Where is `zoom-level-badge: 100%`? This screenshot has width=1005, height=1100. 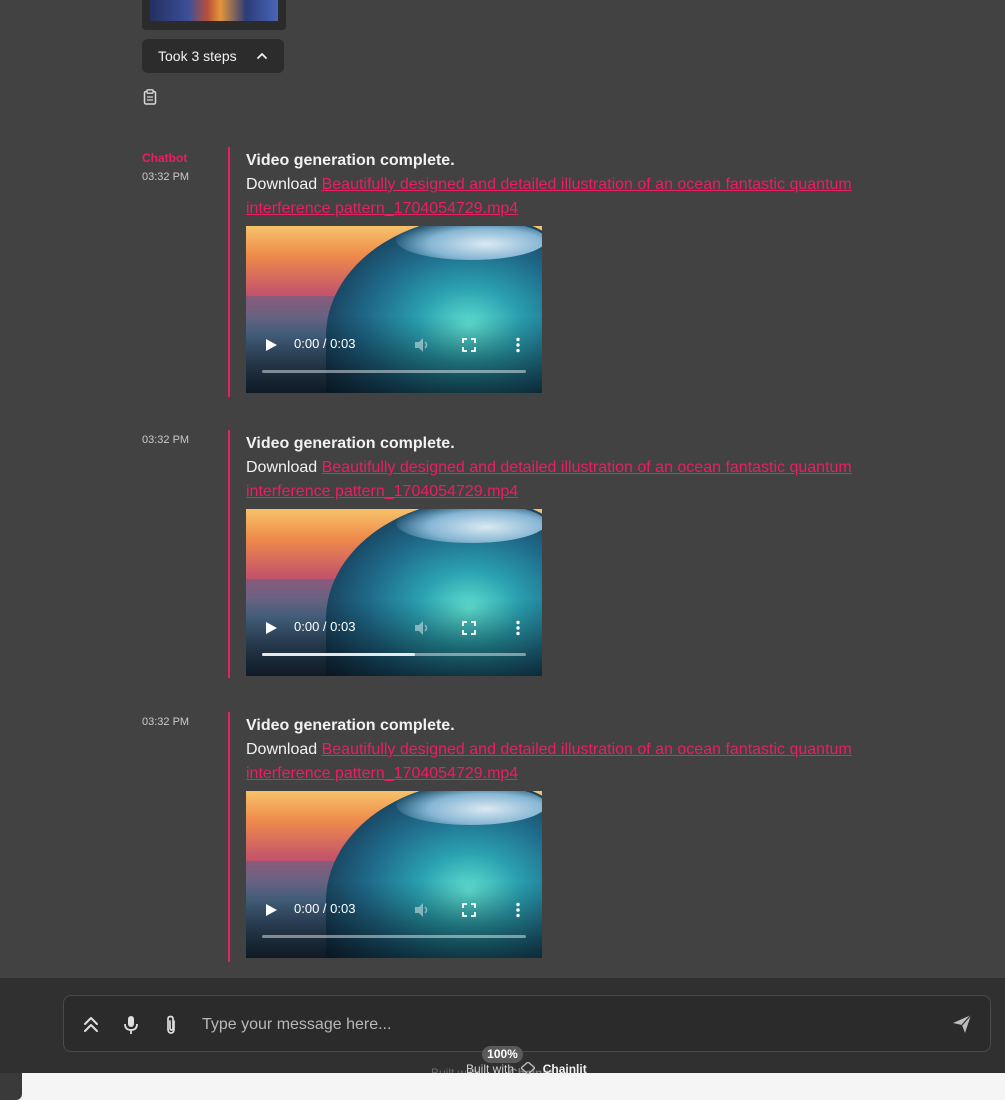
zoom-level-badge: 100% is located at coordinates (502, 1054).